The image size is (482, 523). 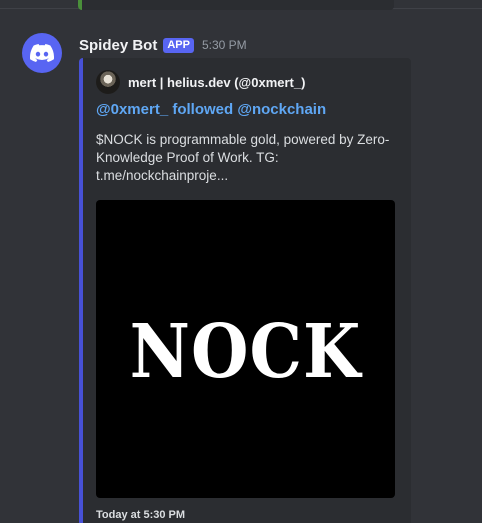 I want to click on image-nock-text: NOCK, so click(x=245, y=351).